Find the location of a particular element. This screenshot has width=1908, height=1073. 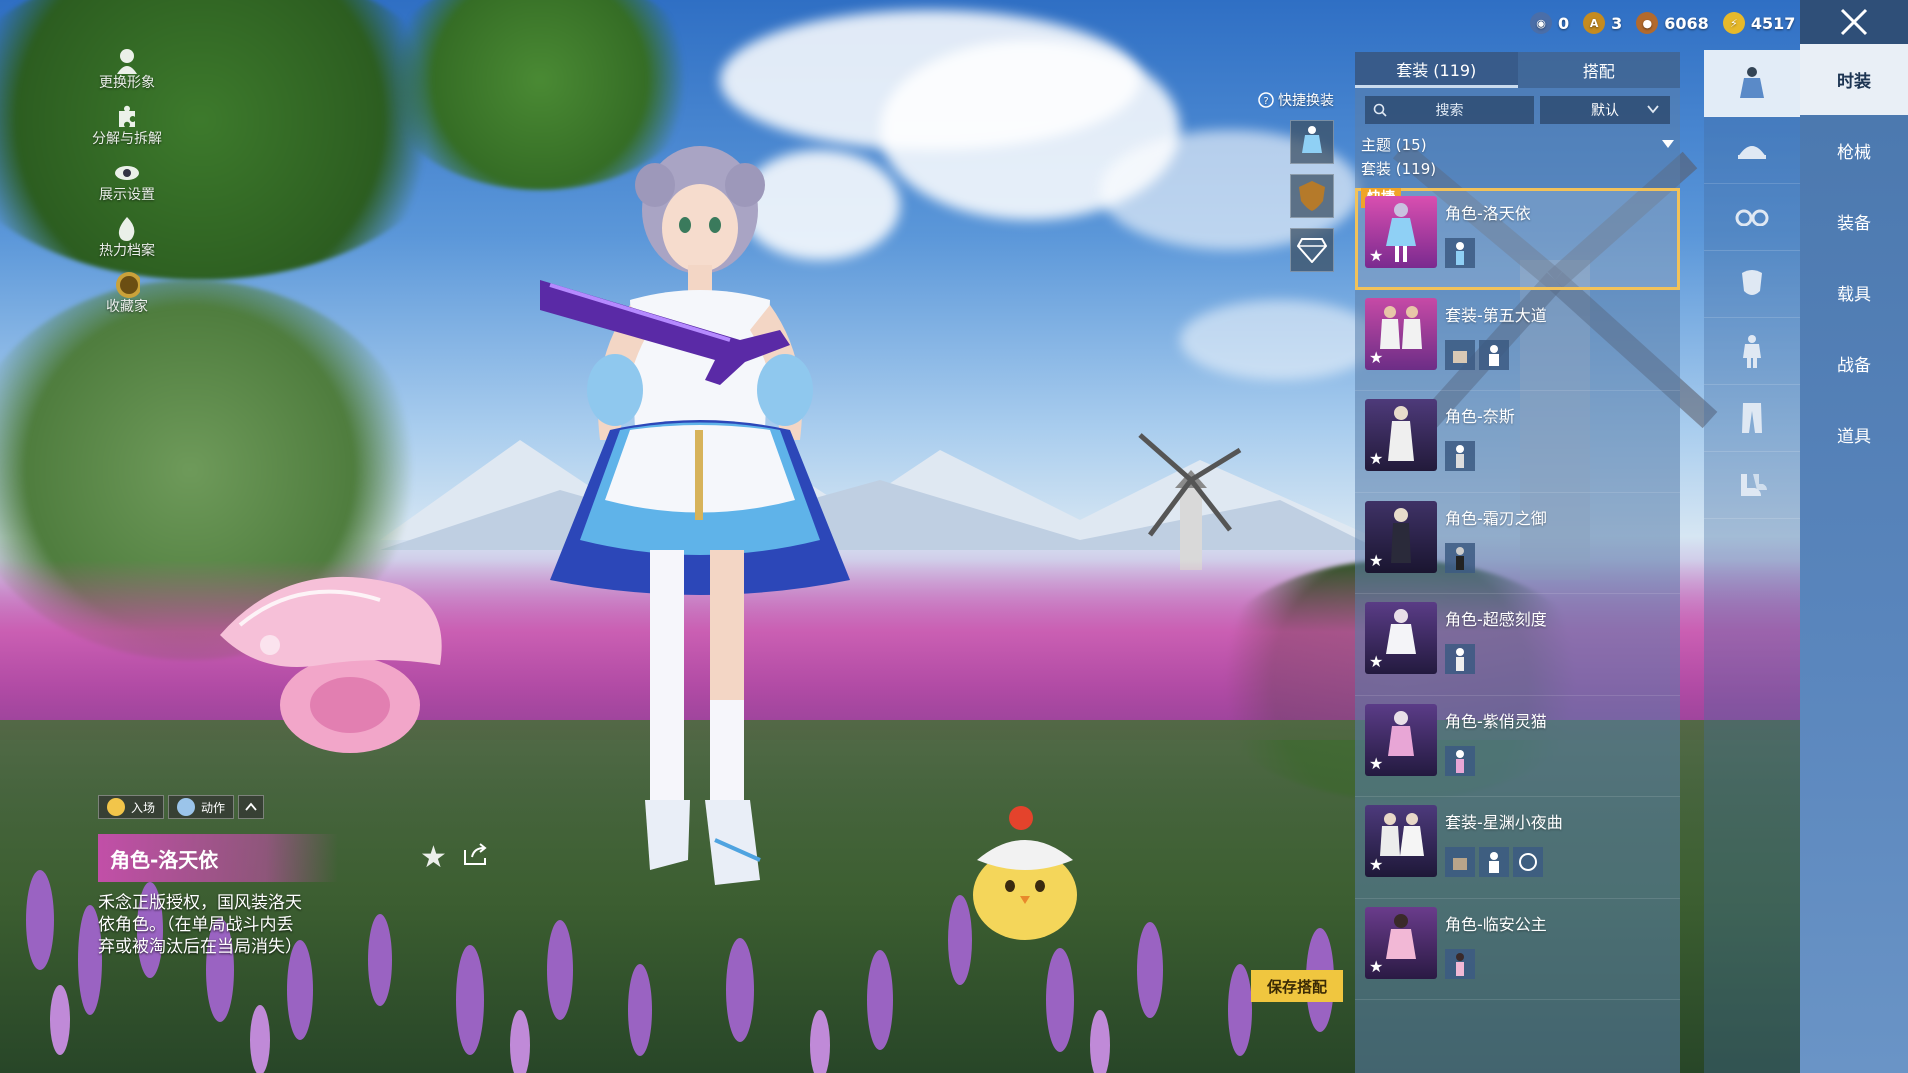

glasses-icon is located at coordinates (1752, 217).